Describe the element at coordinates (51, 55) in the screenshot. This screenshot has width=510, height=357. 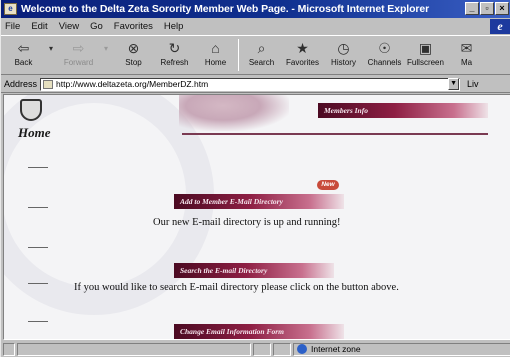
I see `back-dropdown-button: ▾` at that location.